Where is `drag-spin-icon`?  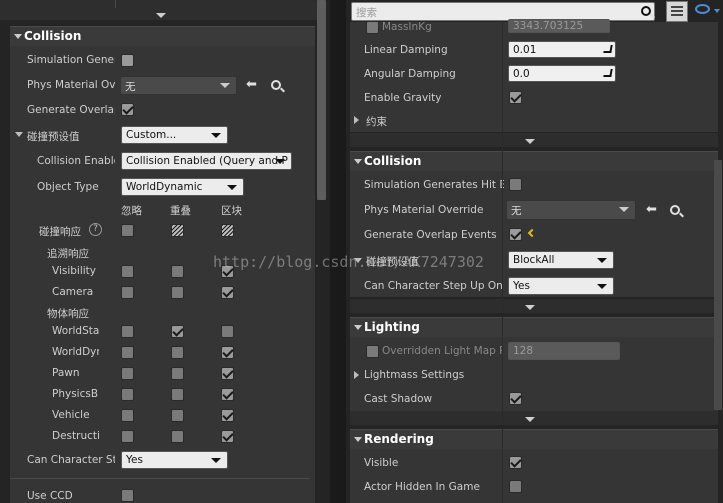
drag-spin-icon is located at coordinates (608, 73).